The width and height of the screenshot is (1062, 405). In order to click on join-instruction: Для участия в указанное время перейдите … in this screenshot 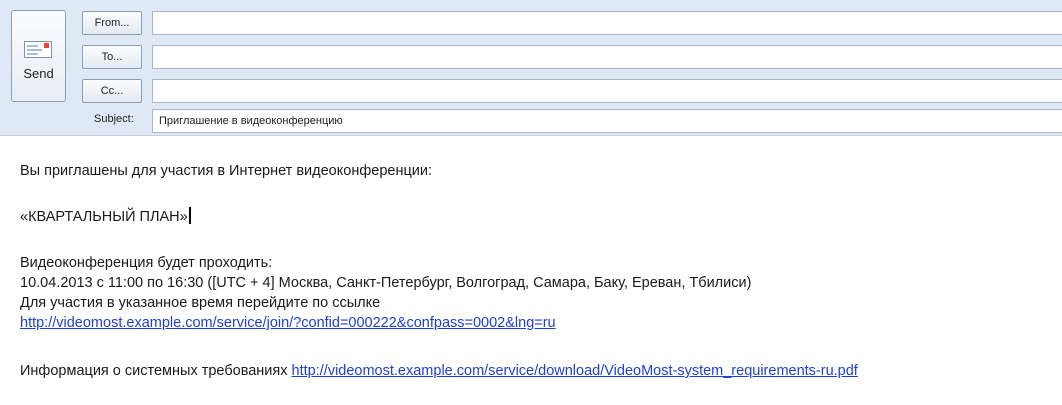, I will do `click(200, 303)`.